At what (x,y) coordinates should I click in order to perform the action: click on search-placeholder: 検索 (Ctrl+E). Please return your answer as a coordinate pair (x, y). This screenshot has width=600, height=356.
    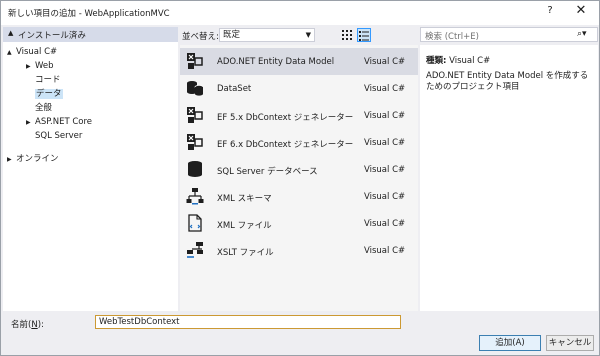
    Looking at the image, I should click on (452, 37).